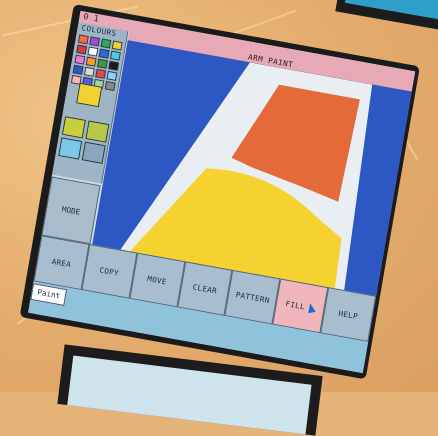 Image resolution: width=438 pixels, height=436 pixels. I want to click on mode-button: MODE, so click(71, 210).